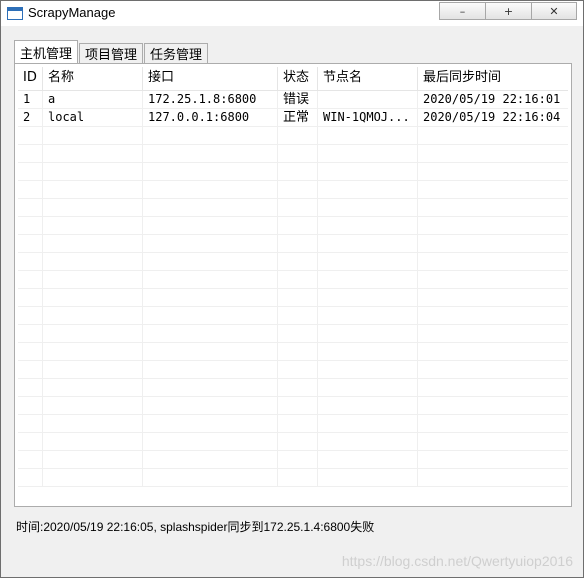  I want to click on column-header-node-name: 节点名, so click(368, 79).